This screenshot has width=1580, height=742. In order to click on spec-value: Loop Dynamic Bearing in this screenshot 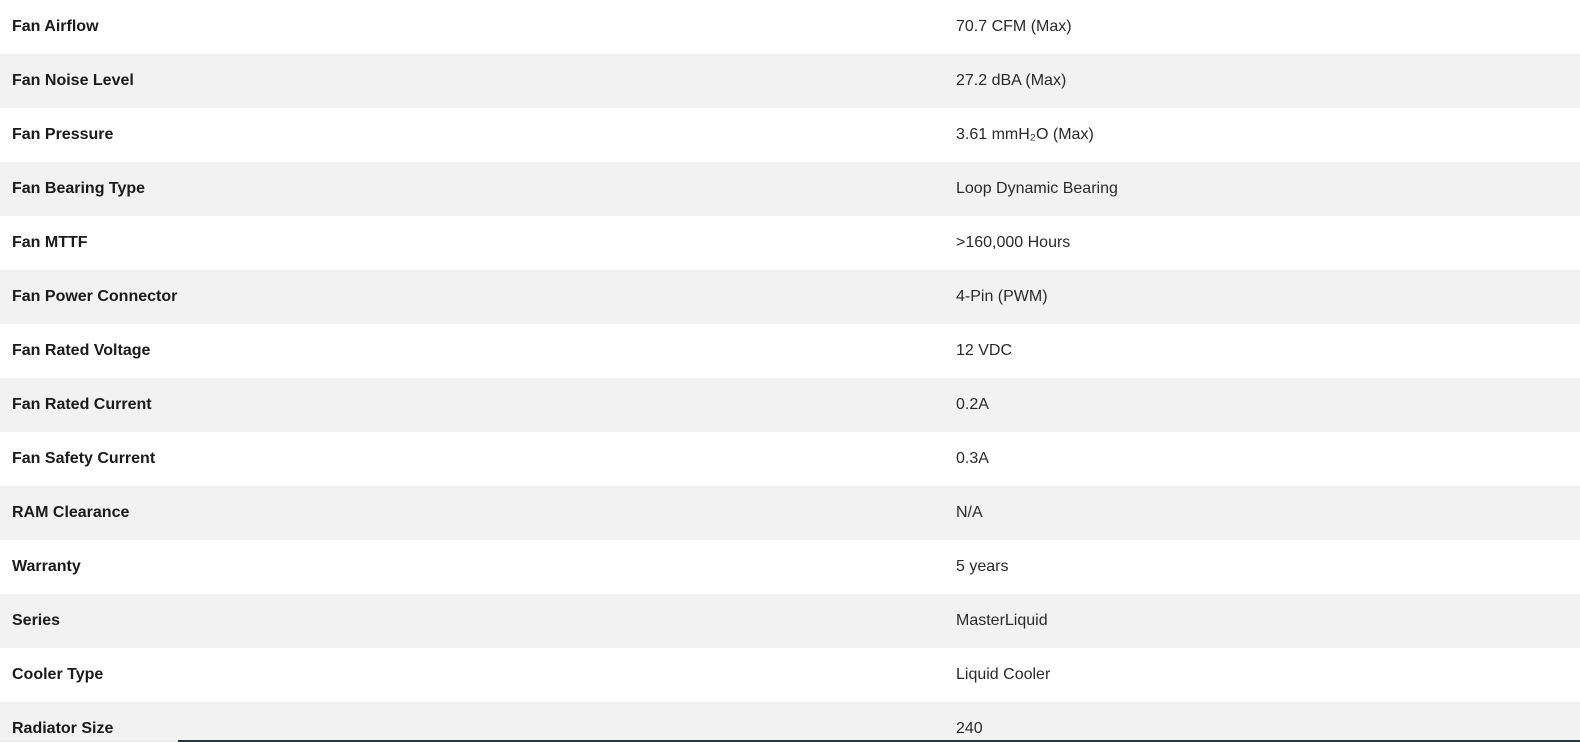, I will do `click(1037, 188)`.